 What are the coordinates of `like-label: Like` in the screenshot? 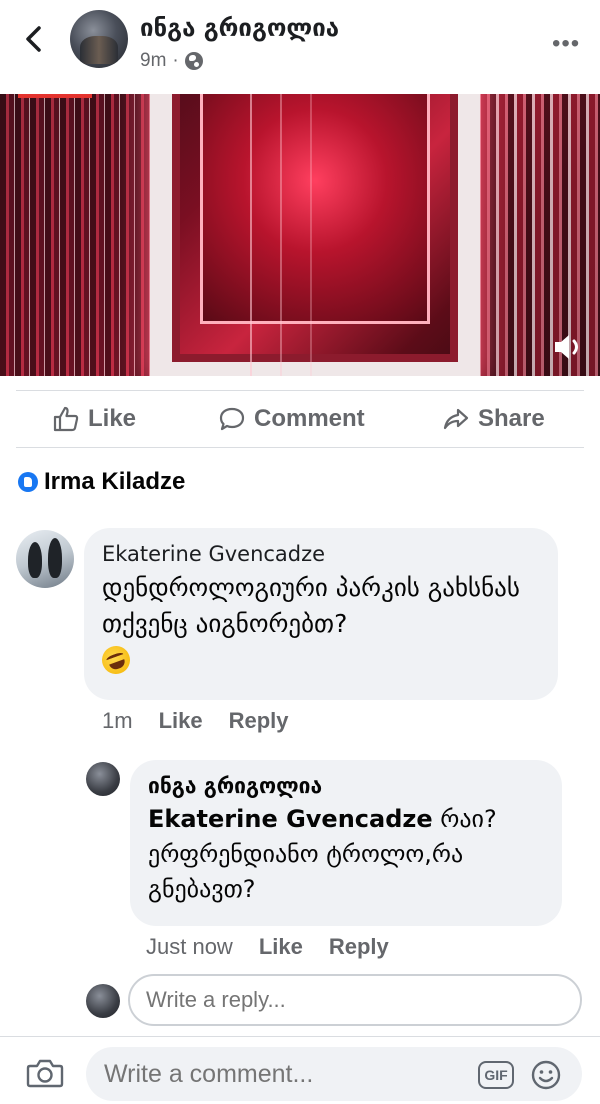 It's located at (112, 418).